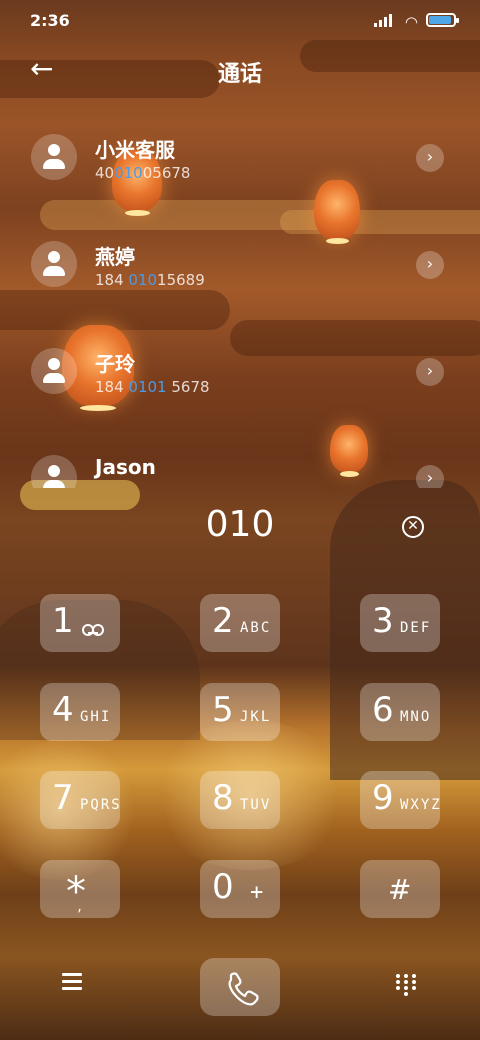 The height and width of the screenshot is (1040, 480). I want to click on key-letters: DEF, so click(416, 628).